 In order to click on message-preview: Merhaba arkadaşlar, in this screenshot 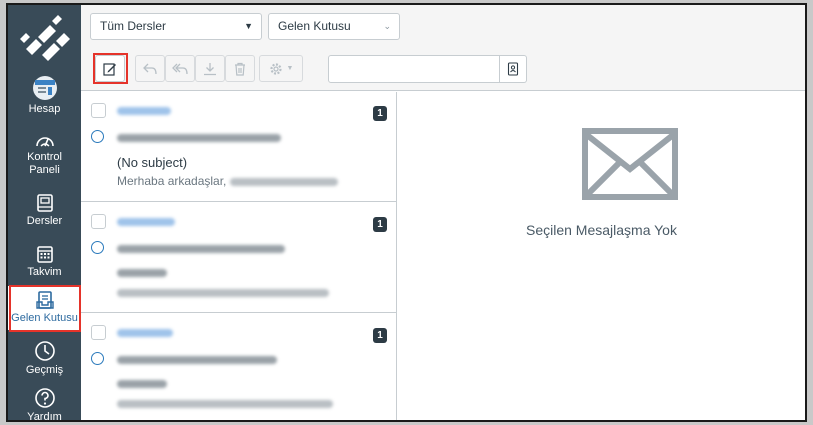, I will do `click(227, 181)`.